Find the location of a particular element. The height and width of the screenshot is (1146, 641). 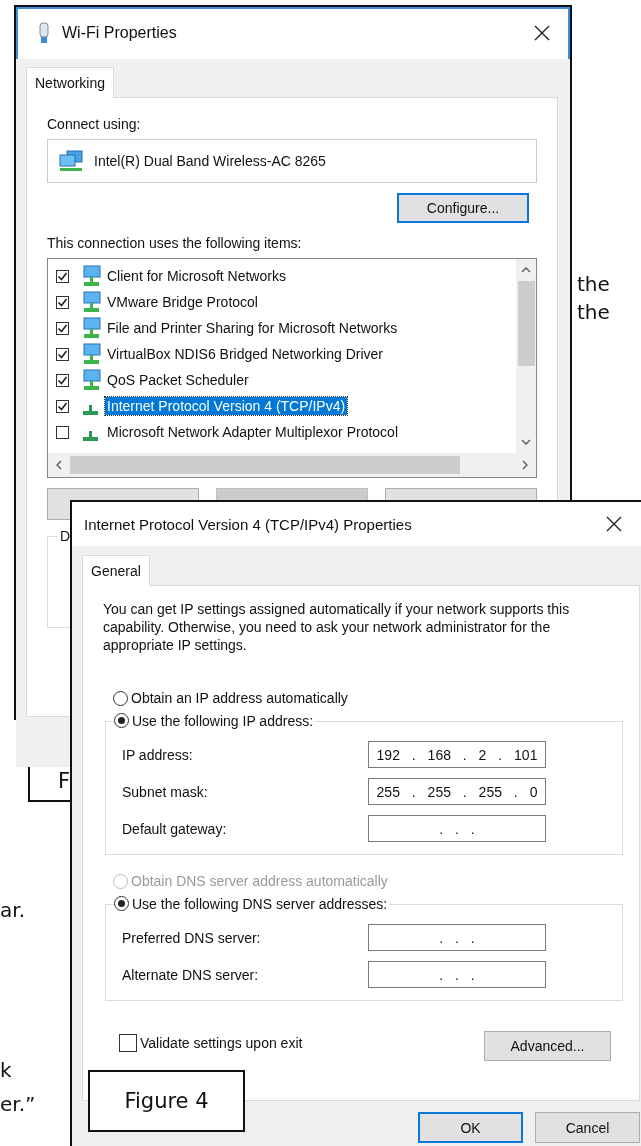

radio-label: Obtain an IP address automatically is located at coordinates (239, 698).